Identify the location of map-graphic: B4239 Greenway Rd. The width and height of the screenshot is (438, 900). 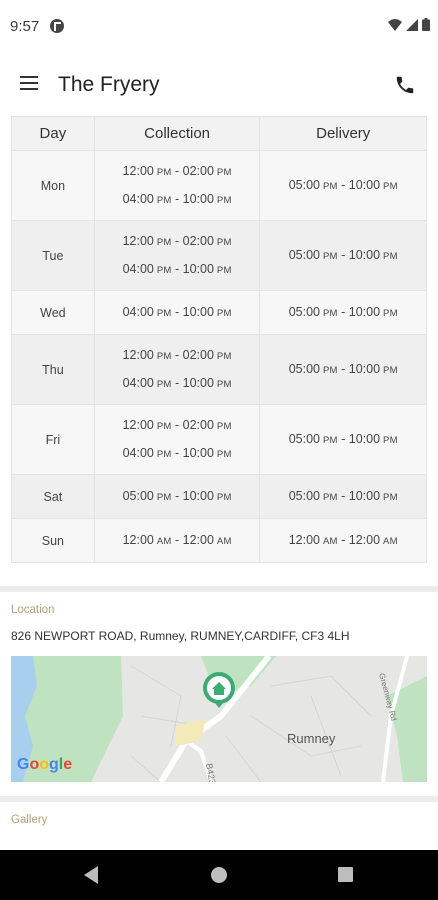
(219, 719).